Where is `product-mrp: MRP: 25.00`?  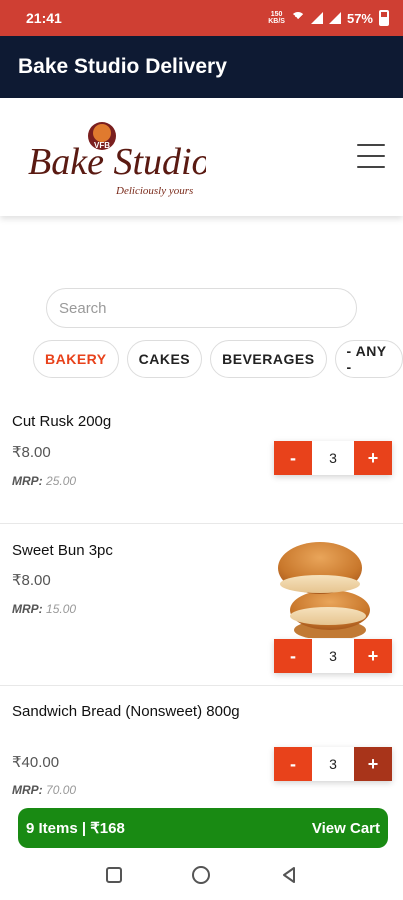
product-mrp: MRP: 25.00 is located at coordinates (44, 481).